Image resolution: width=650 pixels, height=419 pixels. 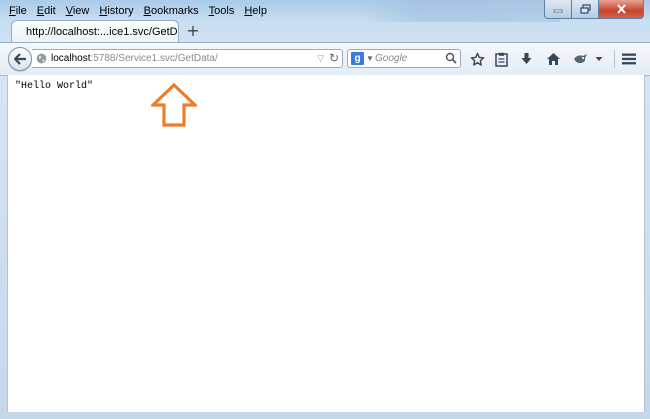 I want to click on home-button, so click(x=553, y=59).